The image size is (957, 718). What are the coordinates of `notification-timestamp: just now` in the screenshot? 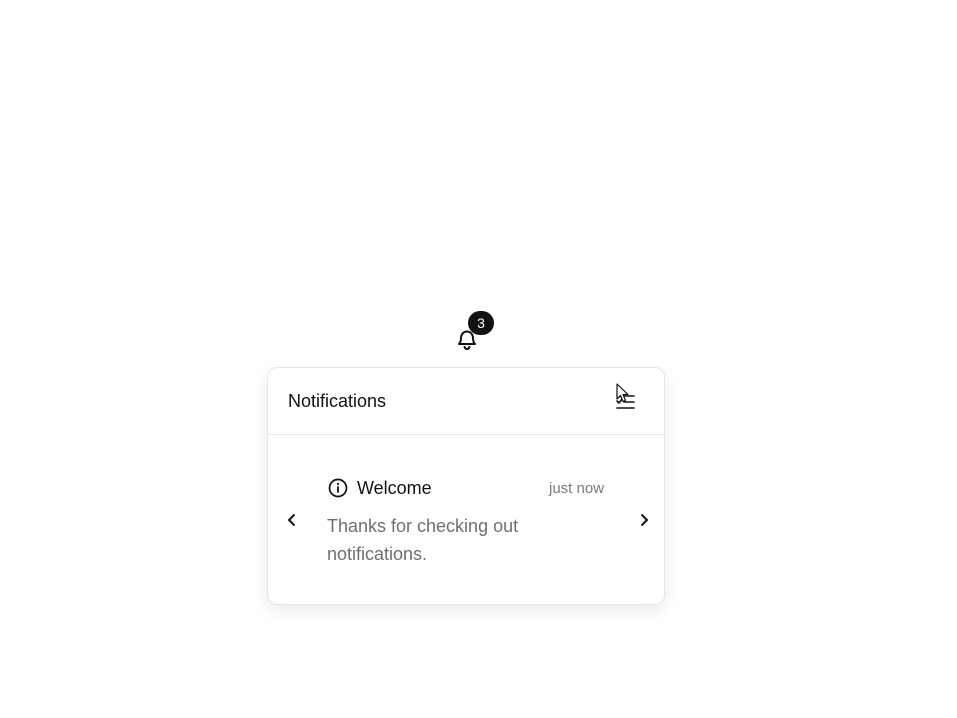 It's located at (577, 488).